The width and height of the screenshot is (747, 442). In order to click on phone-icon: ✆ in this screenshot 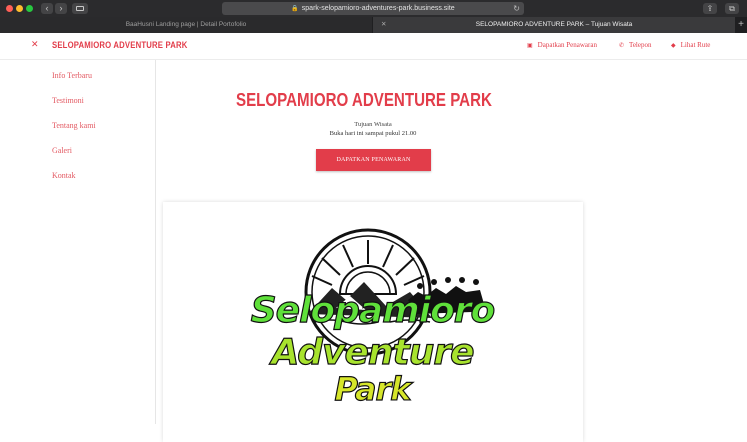, I will do `click(622, 46)`.